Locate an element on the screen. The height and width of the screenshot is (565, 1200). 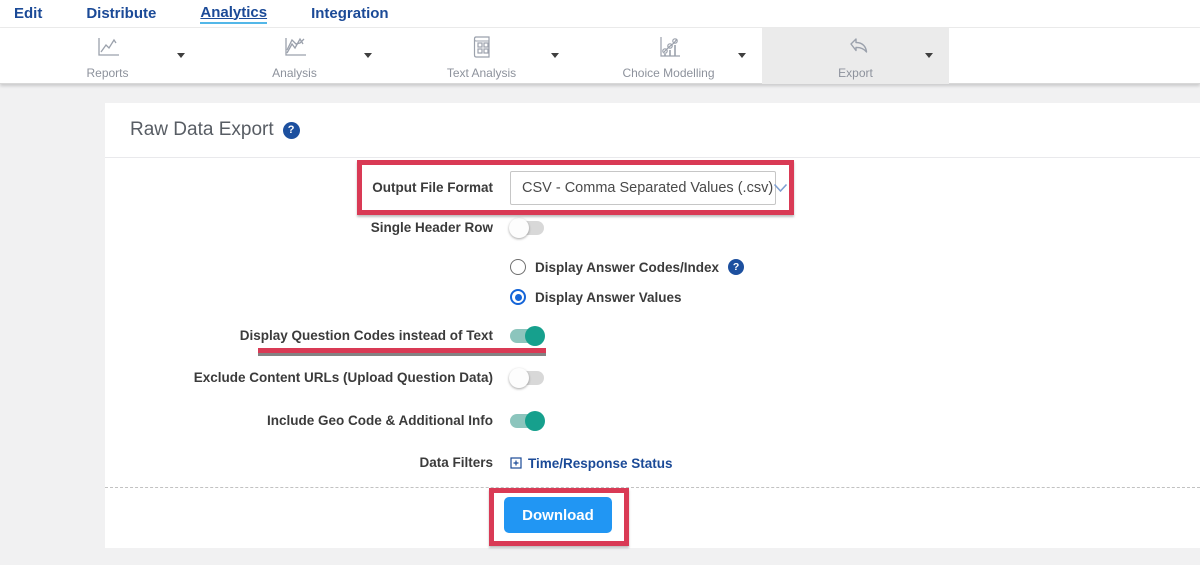
nav-item-integration: Integration is located at coordinates (350, 13).